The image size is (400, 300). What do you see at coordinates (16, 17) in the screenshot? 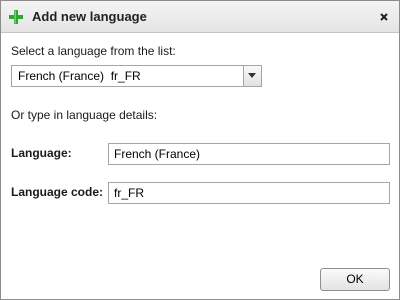
I see `plus-icon` at bounding box center [16, 17].